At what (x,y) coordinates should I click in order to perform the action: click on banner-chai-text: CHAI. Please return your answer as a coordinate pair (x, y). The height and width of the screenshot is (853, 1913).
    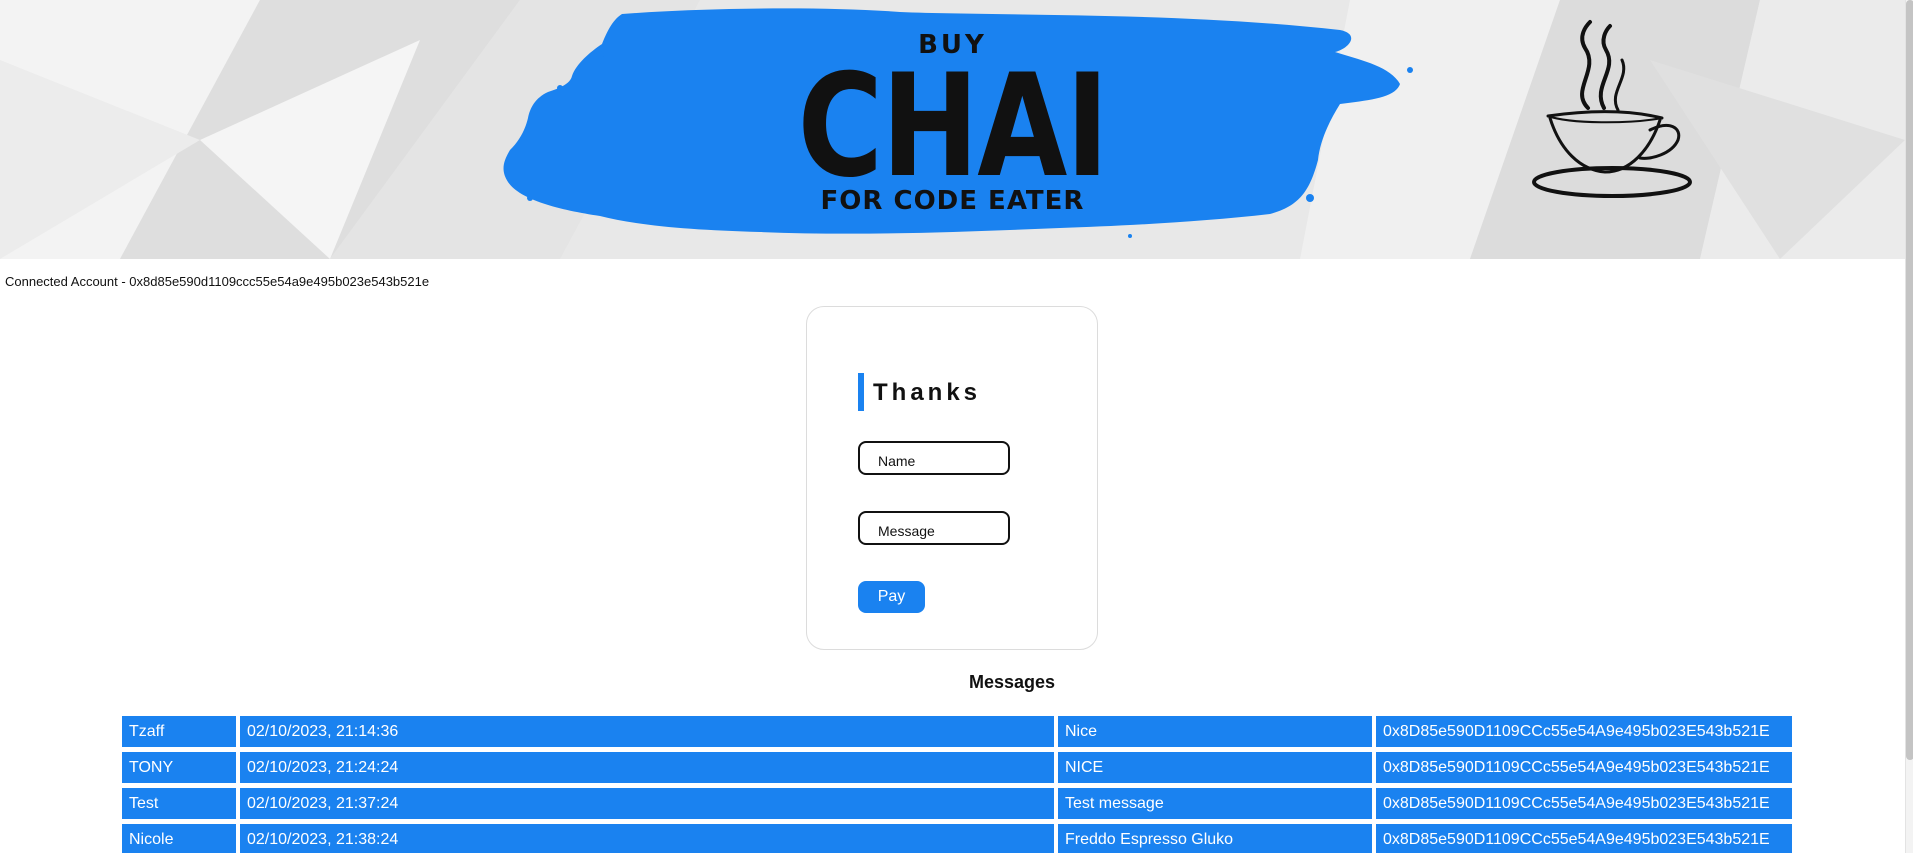
    Looking at the image, I should click on (953, 126).